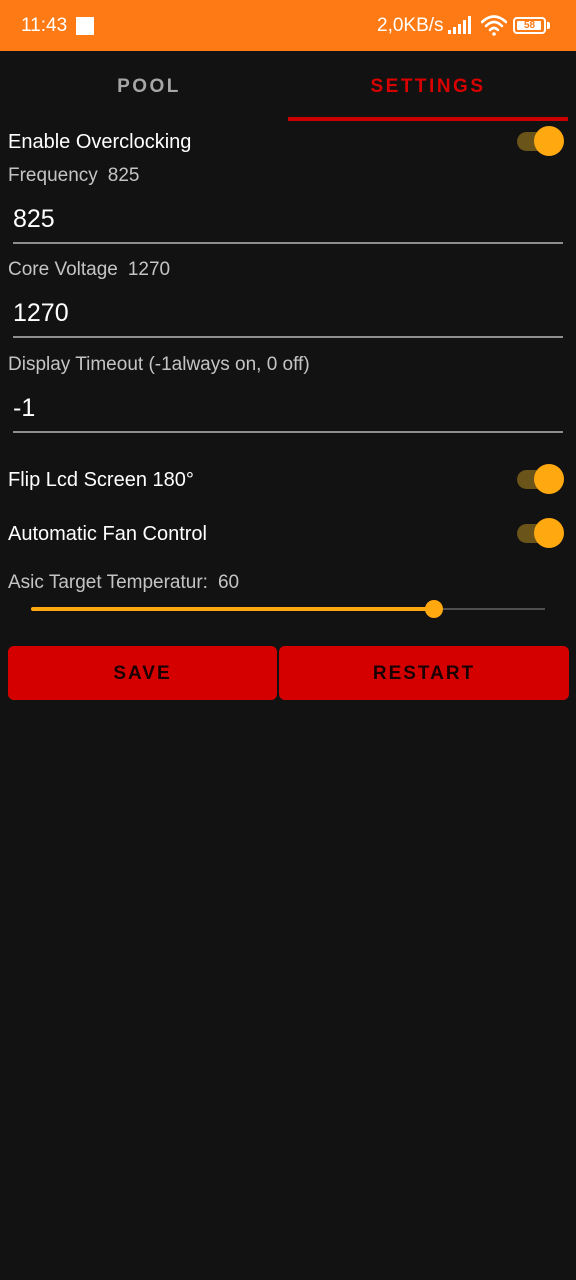  I want to click on frequency-input, so click(283, 219).